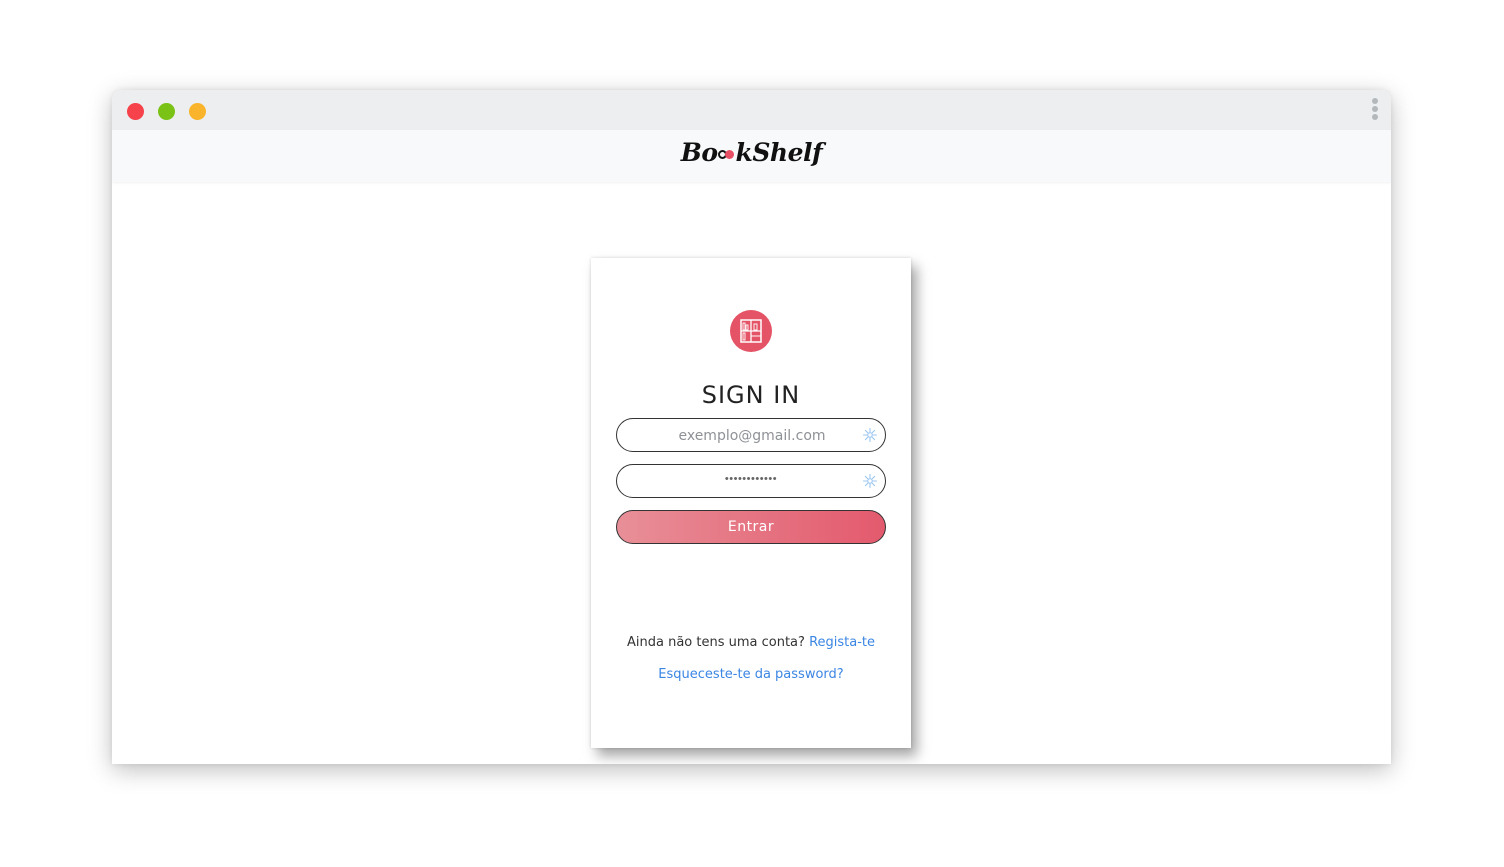 The height and width of the screenshot is (867, 1504). I want to click on signup-prompt: Ainda não tens uma conta? Regista-te, so click(751, 642).